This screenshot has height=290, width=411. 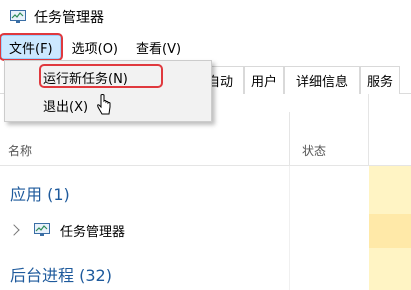 What do you see at coordinates (158, 47) in the screenshot?
I see `menu-view: 查看(V)` at bounding box center [158, 47].